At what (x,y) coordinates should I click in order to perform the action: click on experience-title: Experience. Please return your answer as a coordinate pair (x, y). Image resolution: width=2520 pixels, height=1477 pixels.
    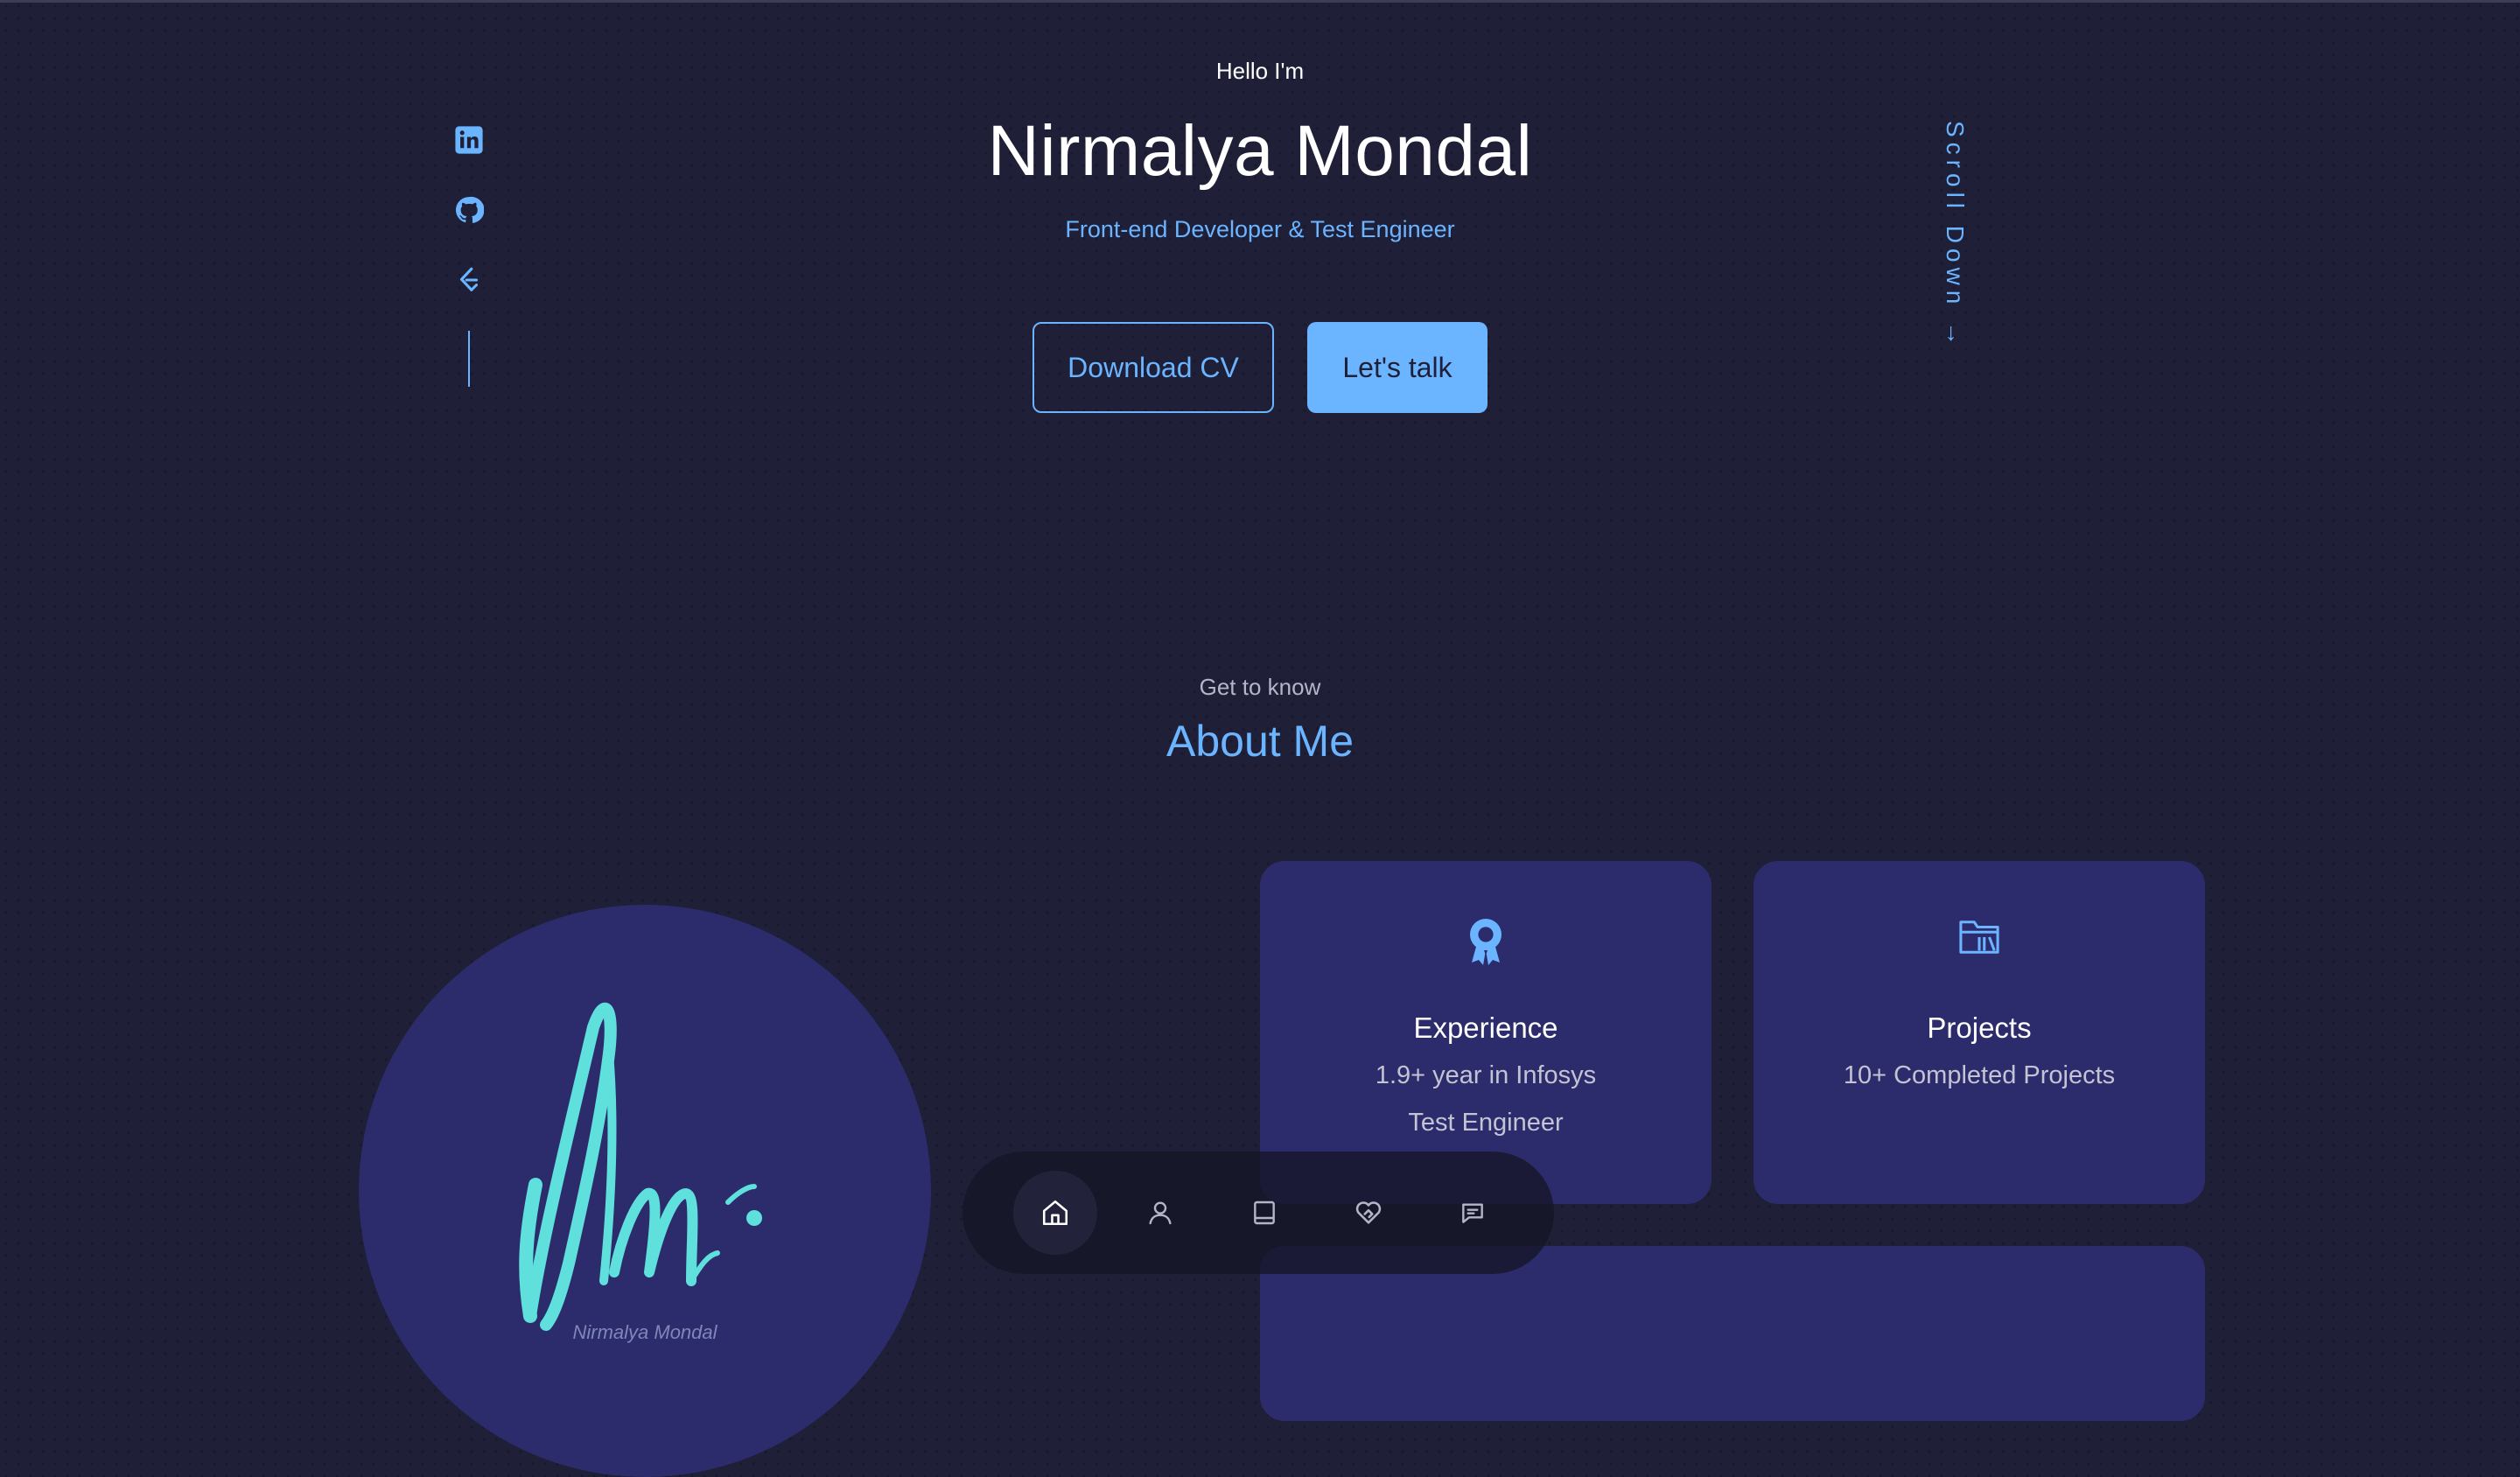
    Looking at the image, I should click on (1485, 1028).